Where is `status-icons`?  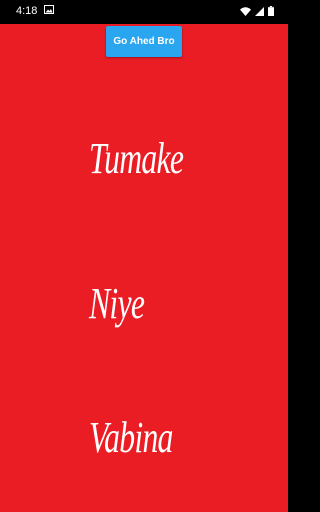
status-icons is located at coordinates (257, 11).